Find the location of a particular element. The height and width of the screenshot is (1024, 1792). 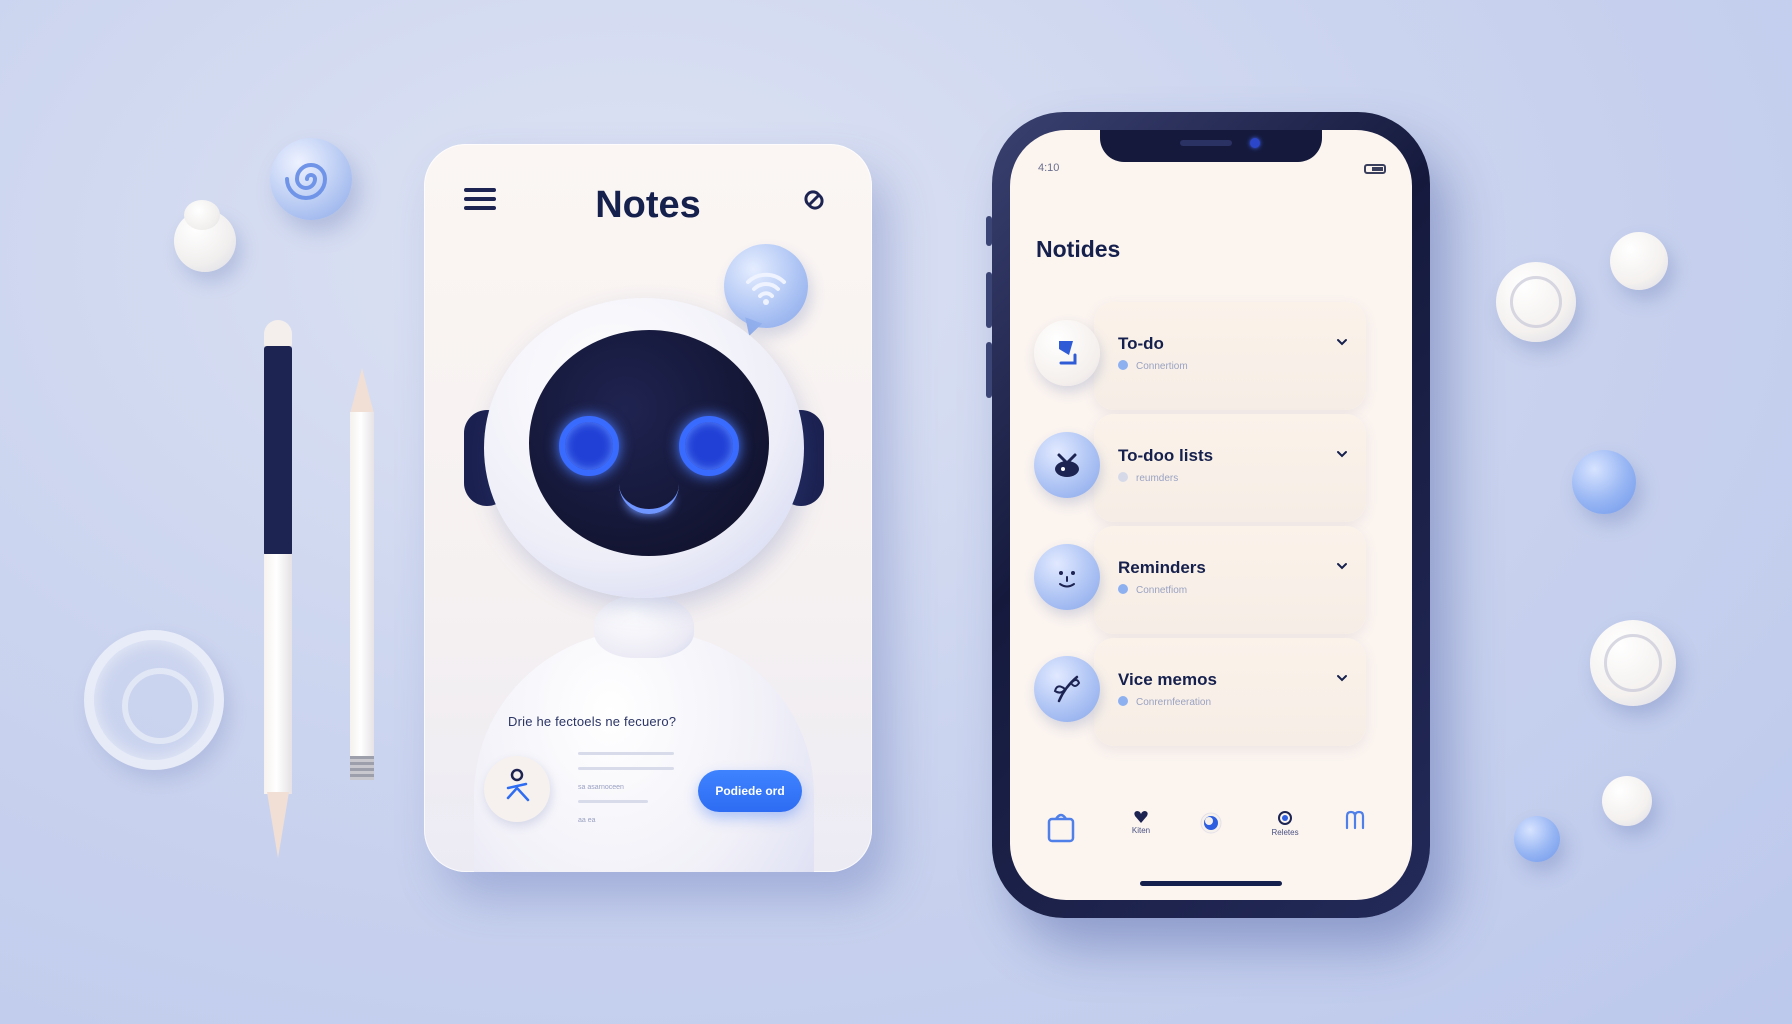

robot-face is located at coordinates (649, 443).